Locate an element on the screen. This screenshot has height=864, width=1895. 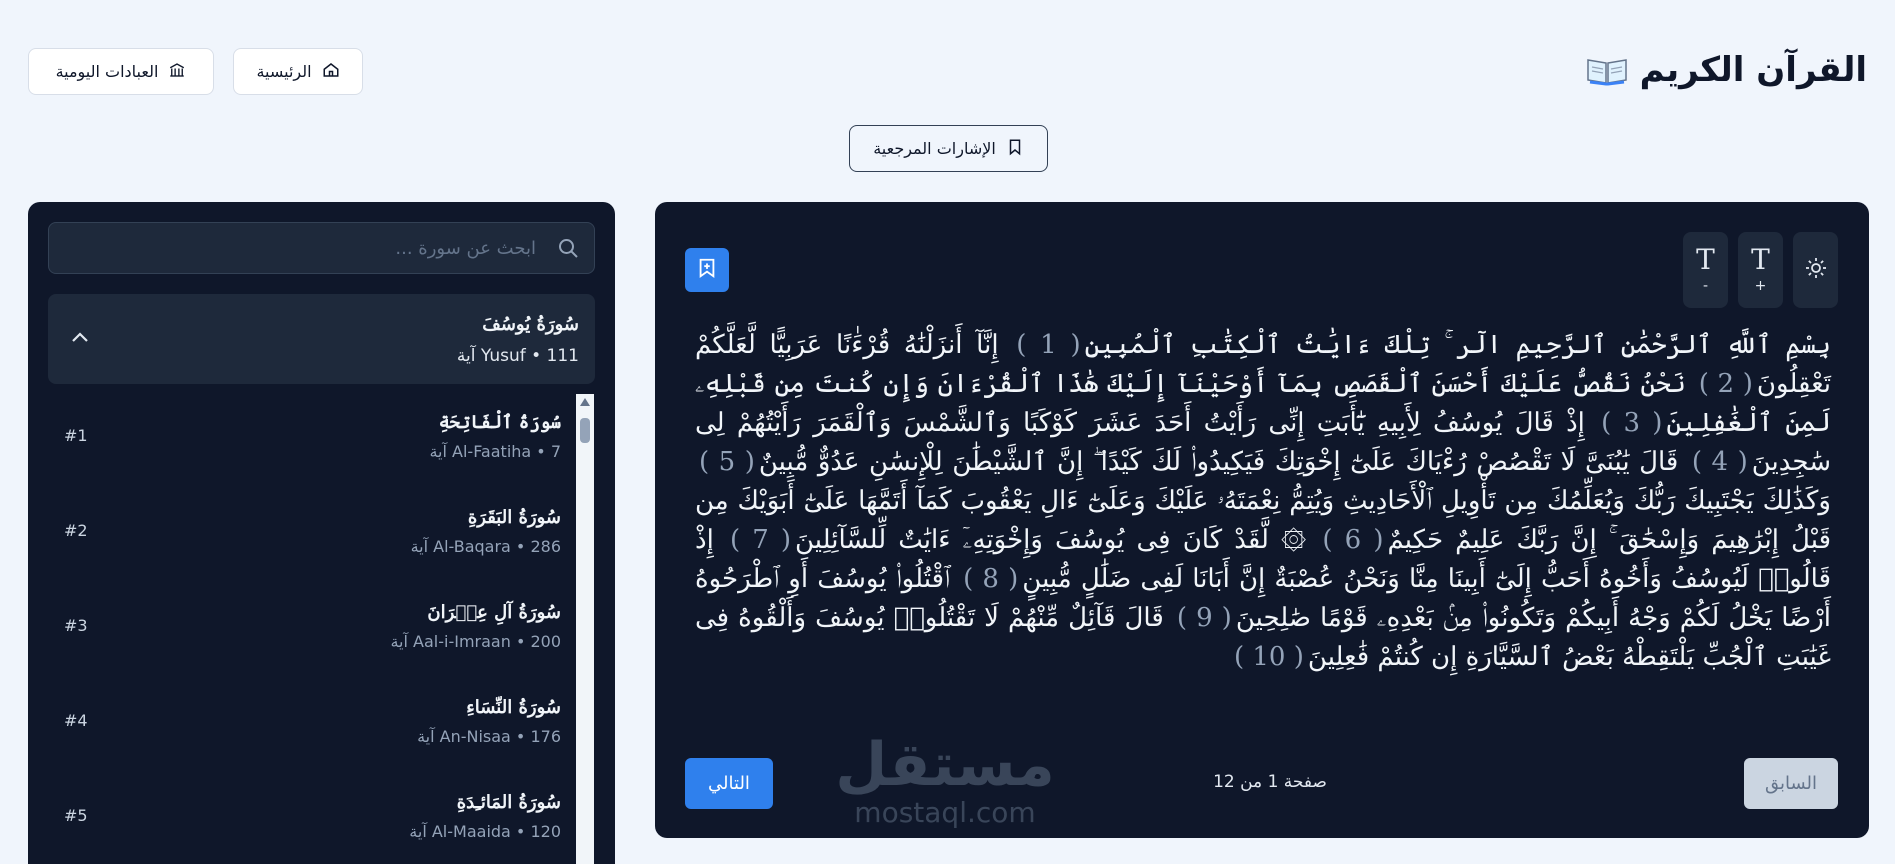
daily-worship-button: العبادات اليومية is located at coordinates (121, 71).